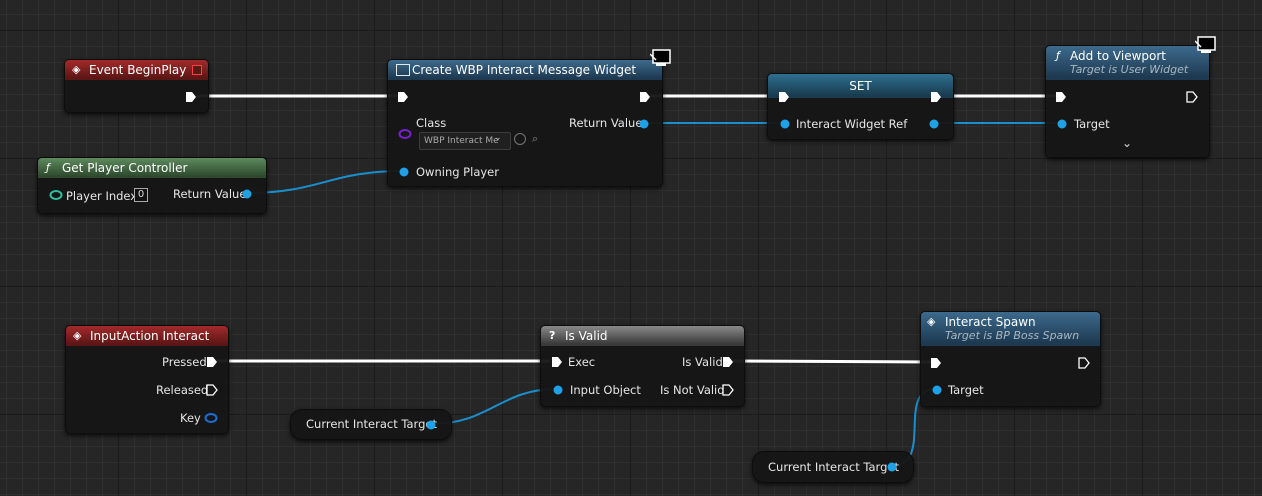  I want to click on node-title: Get Player Controller, so click(125, 168).